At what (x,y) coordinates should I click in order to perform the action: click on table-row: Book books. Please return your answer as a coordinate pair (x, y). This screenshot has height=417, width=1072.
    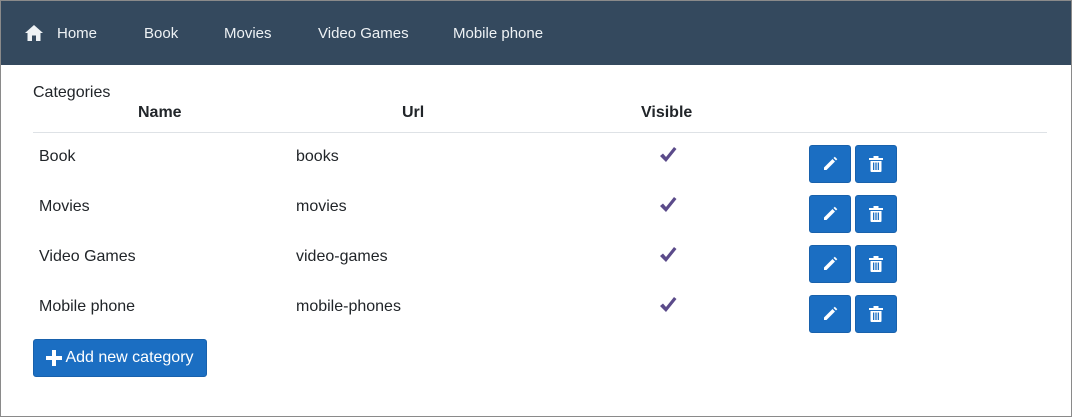
    Looking at the image, I should click on (536, 170).